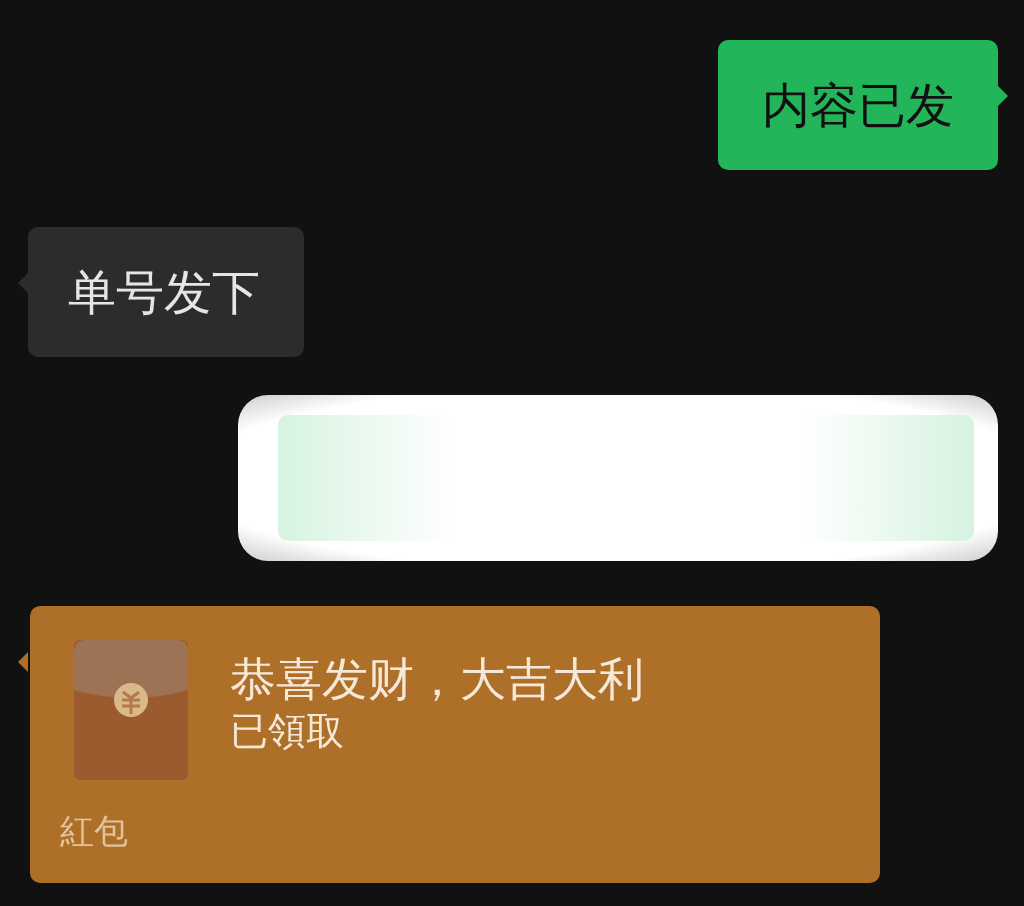 The image size is (1024, 906). I want to click on envelope-status: 已領取, so click(287, 731).